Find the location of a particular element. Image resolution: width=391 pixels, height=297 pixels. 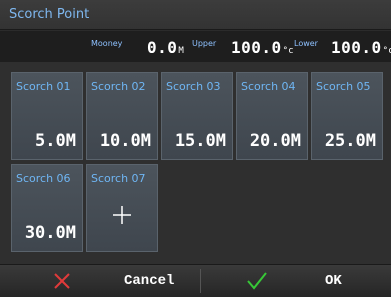

status-bar: Mooney 0.0M Upper 100.0°c Lower 100.0°c is located at coordinates (195, 46).